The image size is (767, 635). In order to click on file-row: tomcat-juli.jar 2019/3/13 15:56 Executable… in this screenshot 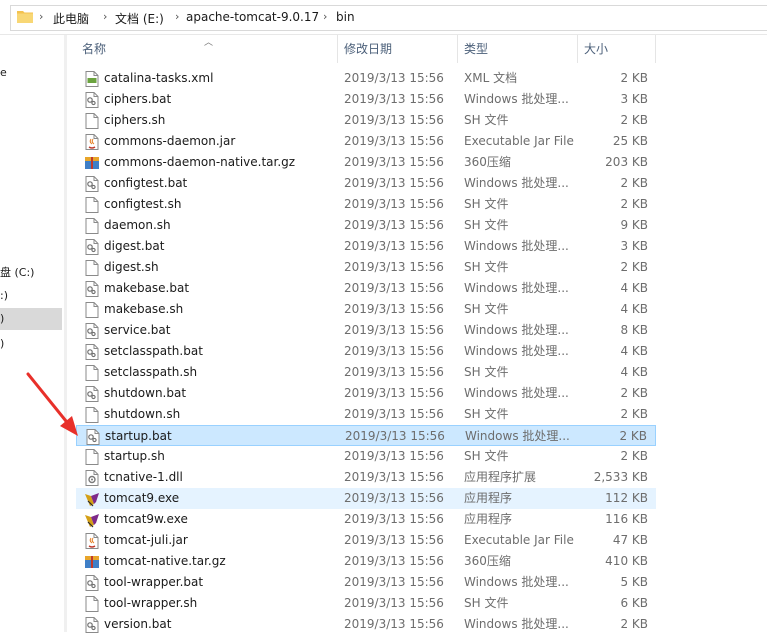, I will do `click(366, 540)`.